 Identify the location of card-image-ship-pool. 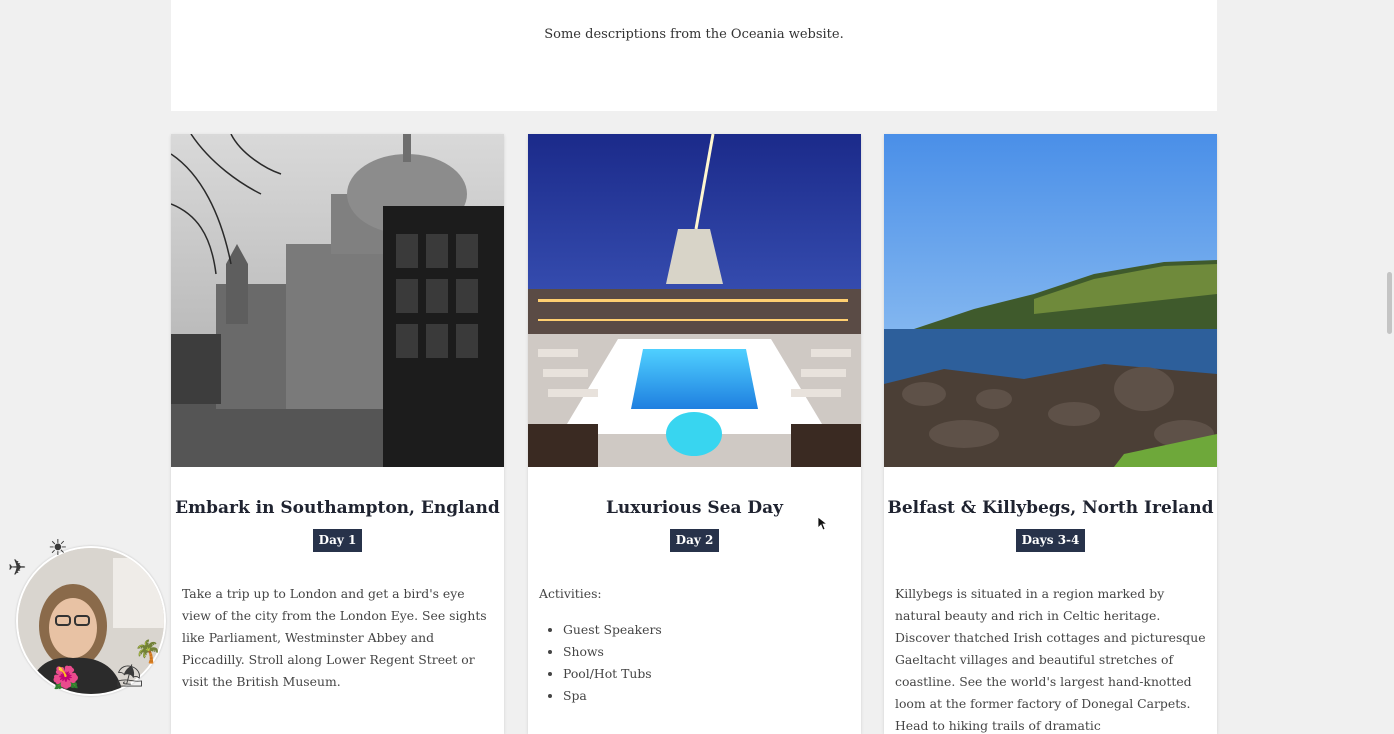
(694, 300).